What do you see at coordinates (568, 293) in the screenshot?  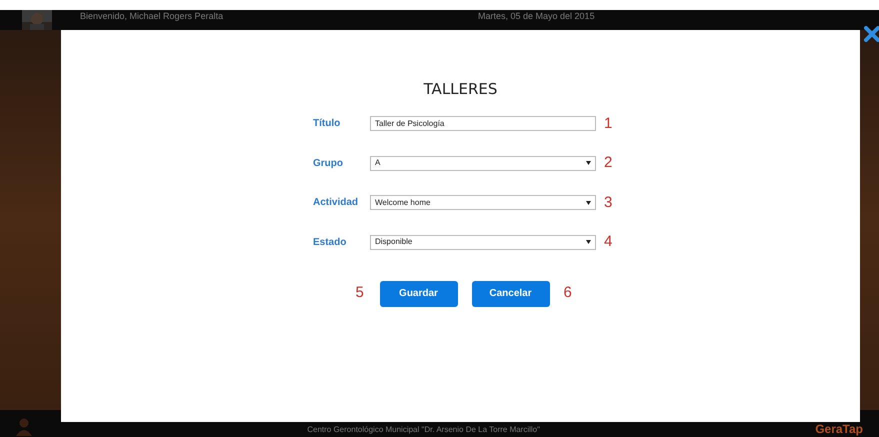 I see `annotation-number: 6` at bounding box center [568, 293].